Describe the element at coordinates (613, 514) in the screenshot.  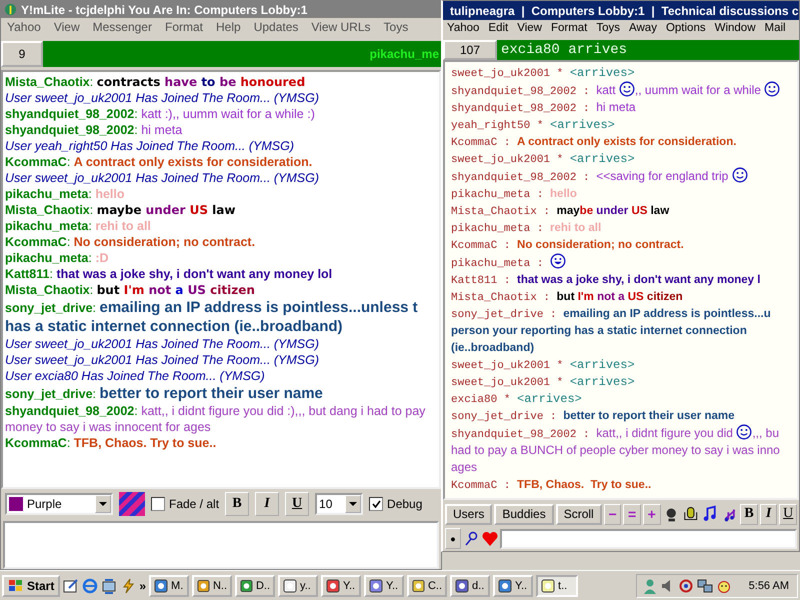
I see `size-button: −` at that location.